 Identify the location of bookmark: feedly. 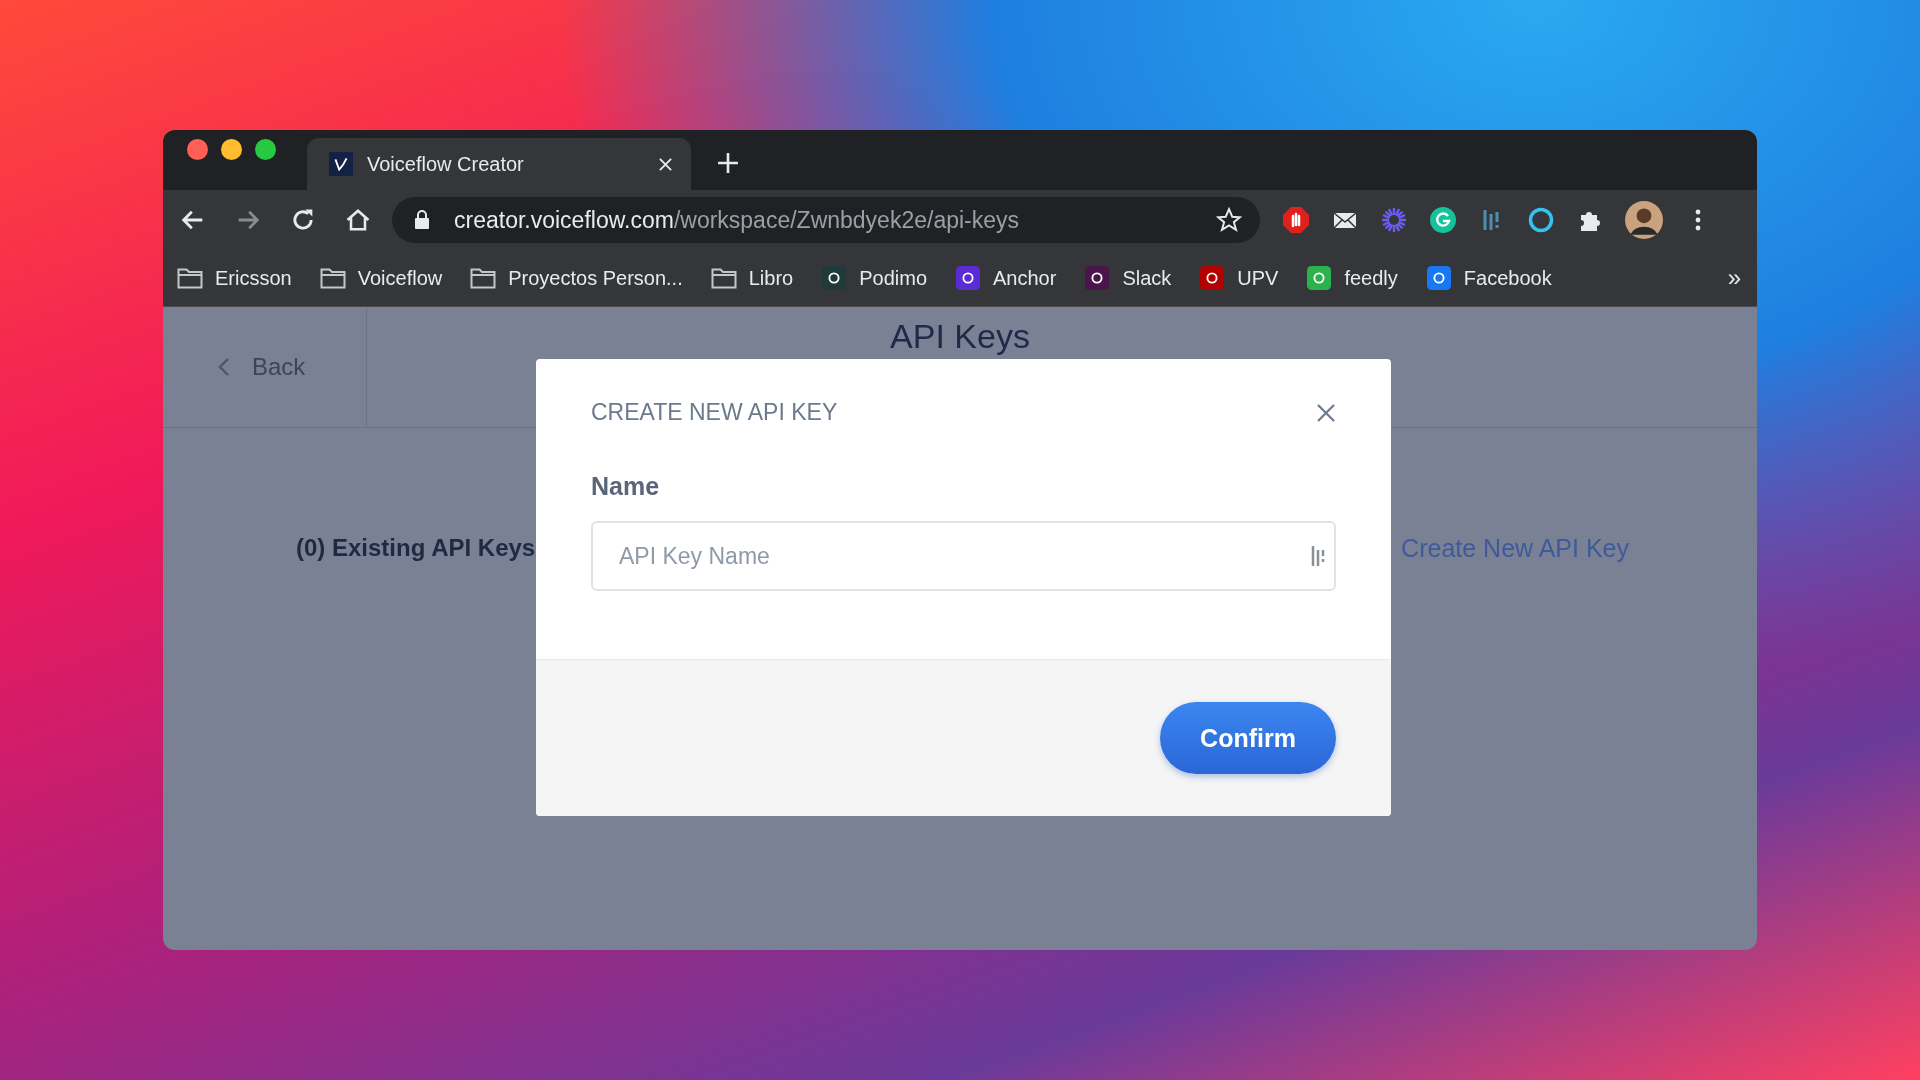
(1352, 278).